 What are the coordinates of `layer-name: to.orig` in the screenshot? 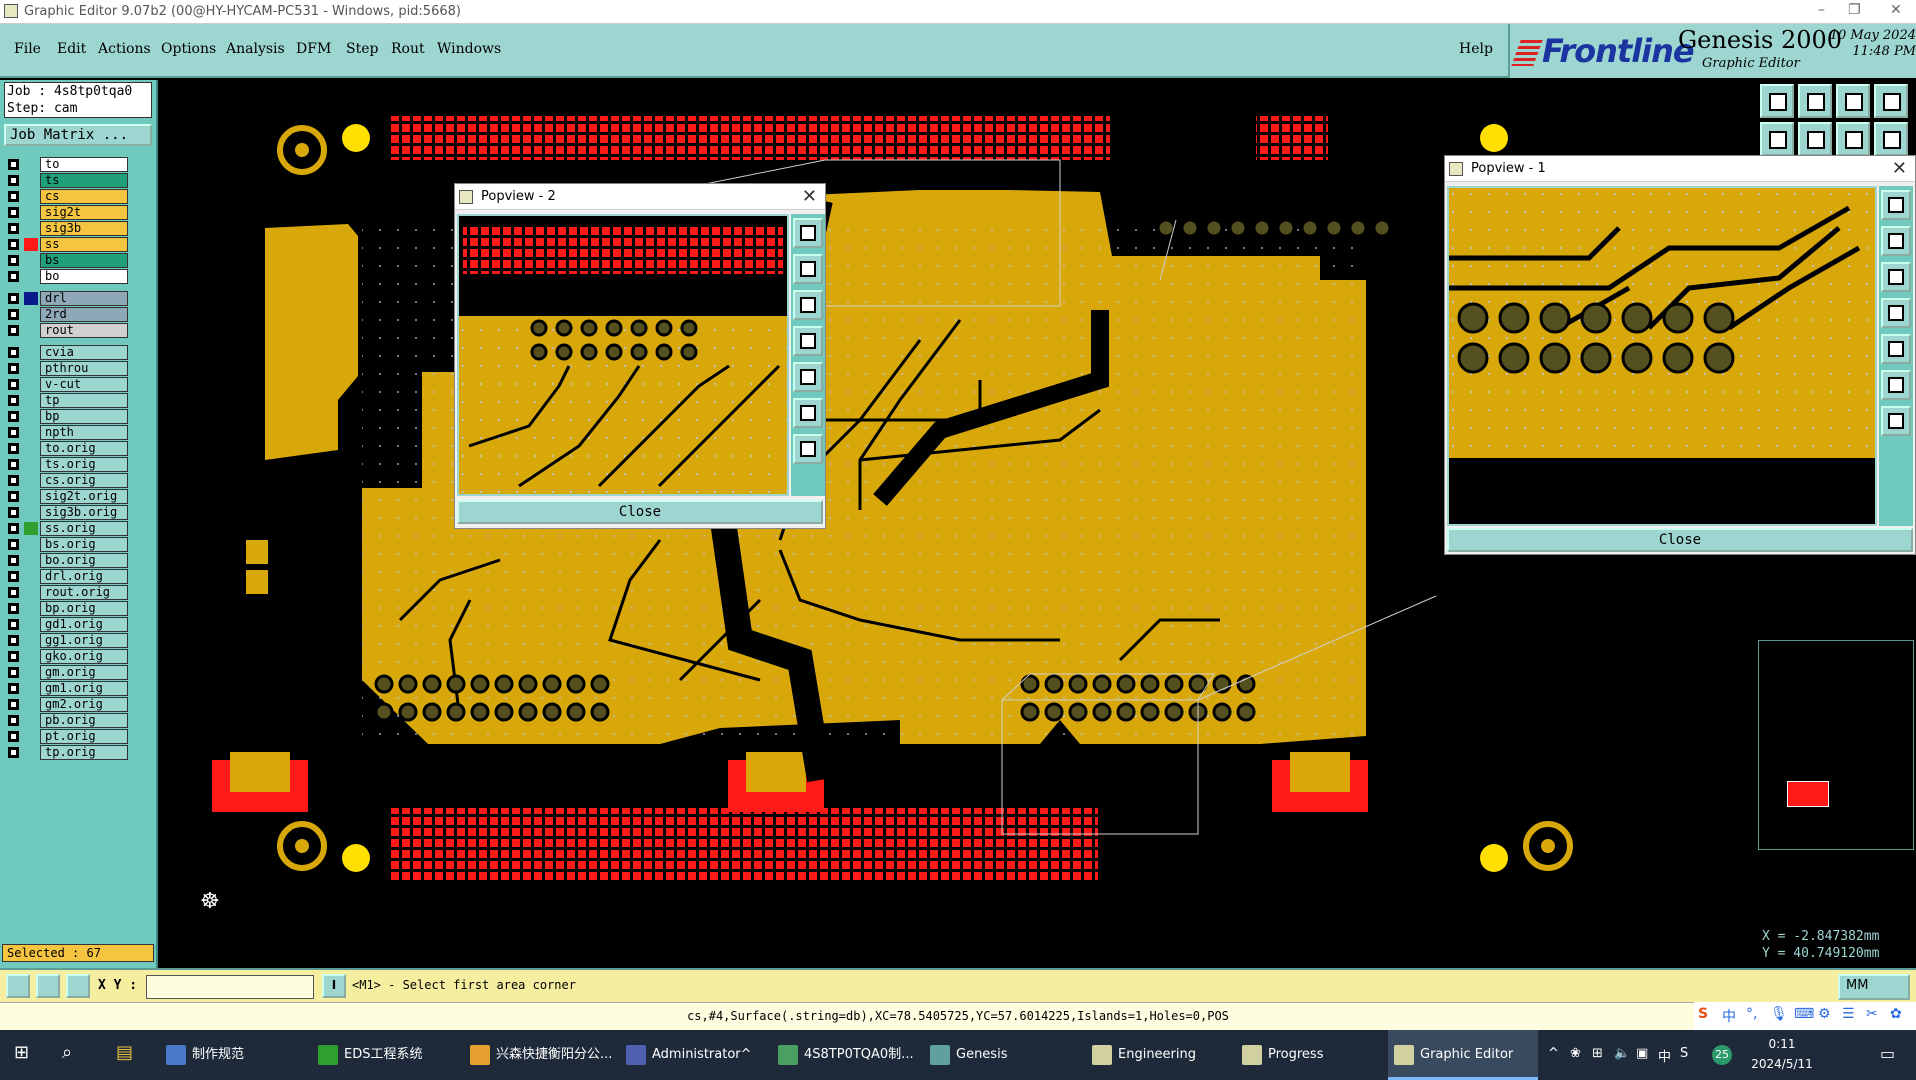 It's located at (84, 448).